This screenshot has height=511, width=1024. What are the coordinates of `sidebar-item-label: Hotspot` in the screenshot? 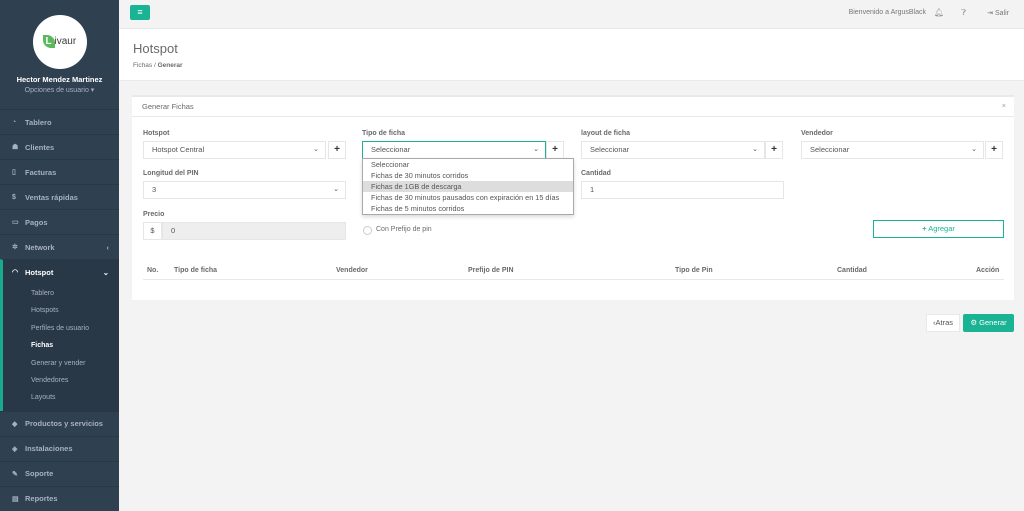 It's located at (39, 272).